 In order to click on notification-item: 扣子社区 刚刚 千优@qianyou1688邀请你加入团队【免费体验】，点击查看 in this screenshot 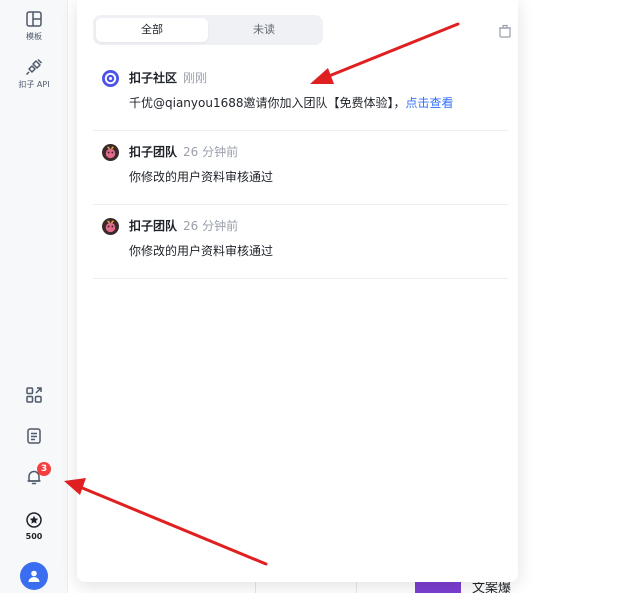, I will do `click(300, 94)`.